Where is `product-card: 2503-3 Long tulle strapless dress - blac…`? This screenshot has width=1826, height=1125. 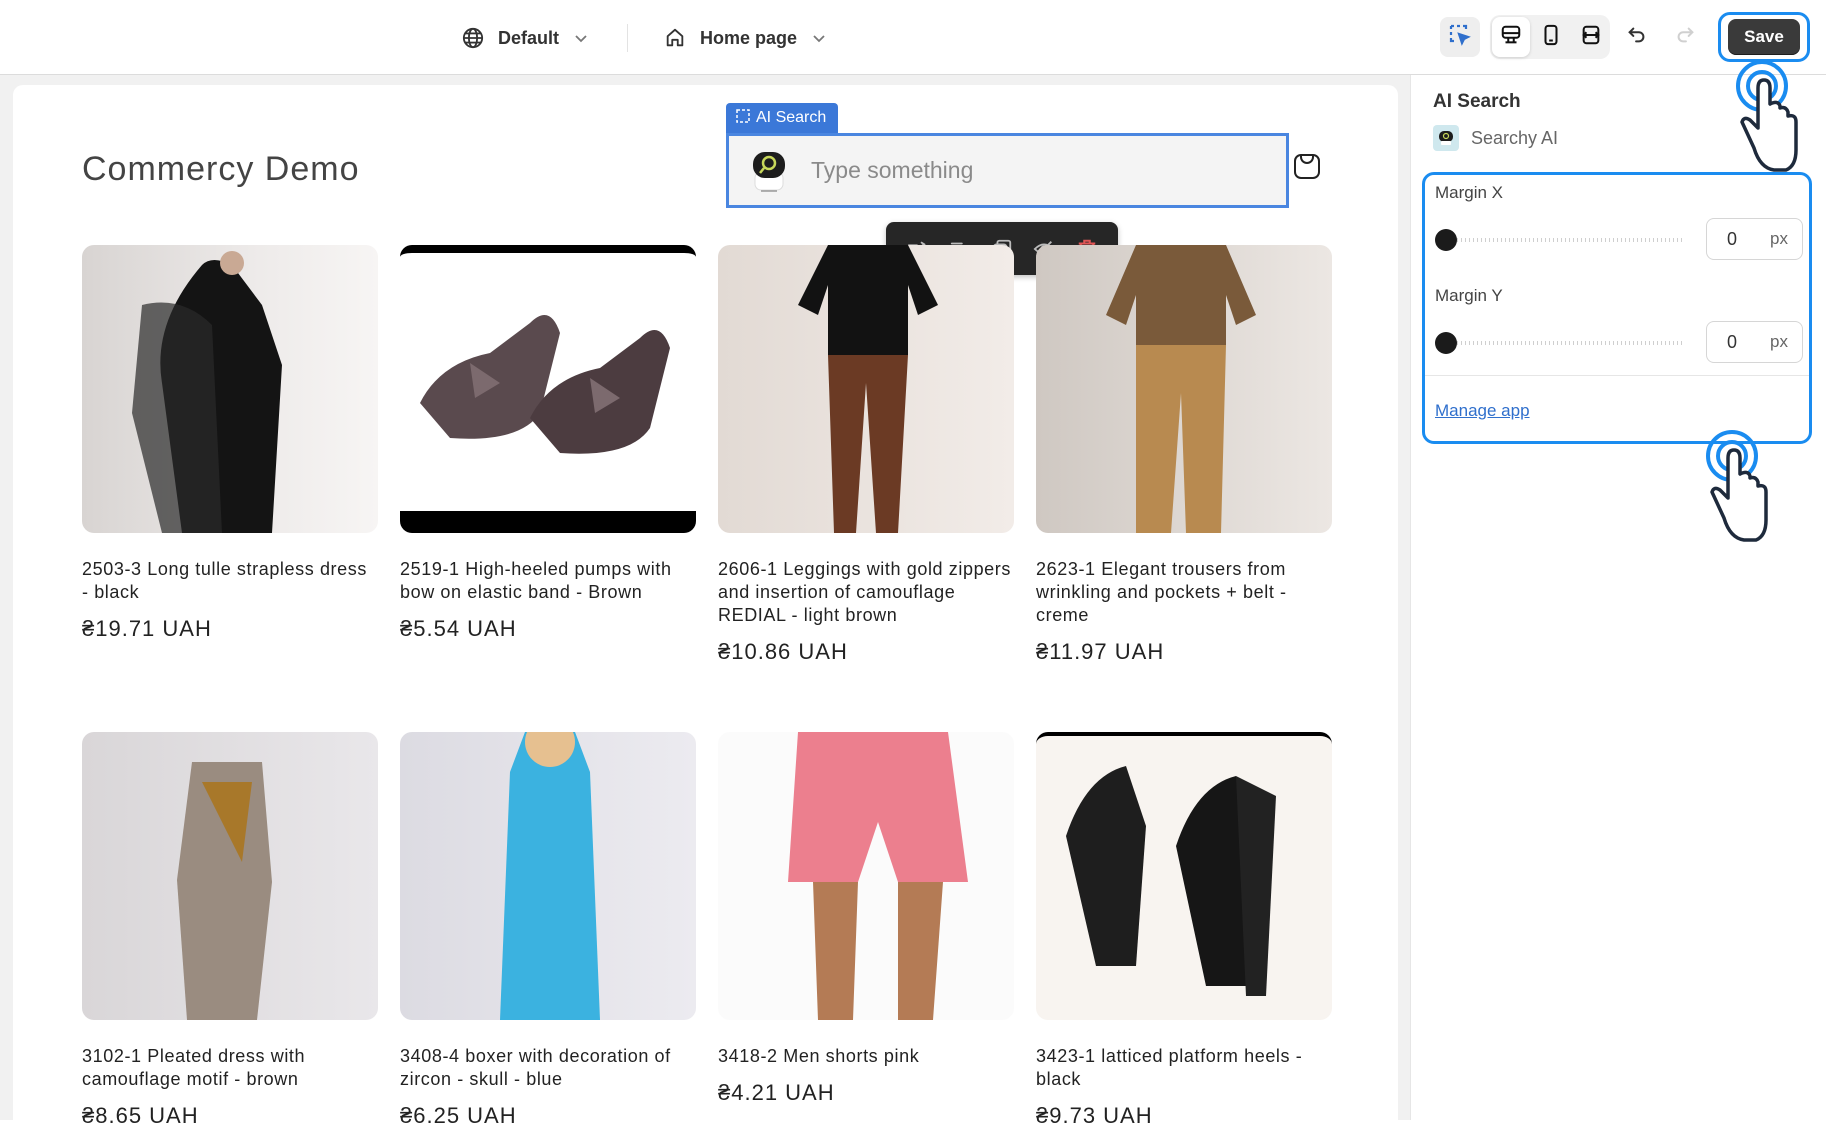 product-card: 2503-3 Long tulle strapless dress - blac… is located at coordinates (230, 443).